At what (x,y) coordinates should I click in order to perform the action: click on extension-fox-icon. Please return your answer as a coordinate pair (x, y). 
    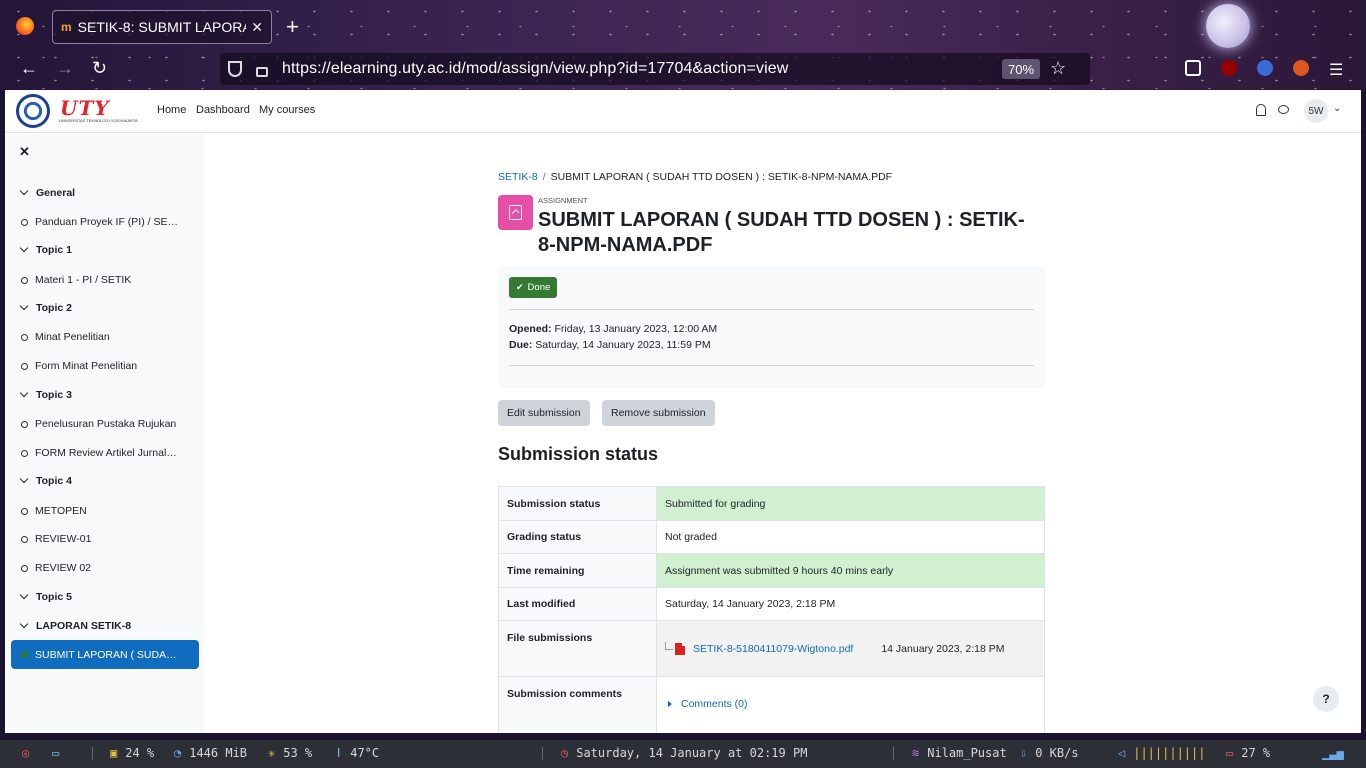
    Looking at the image, I should click on (1301, 68).